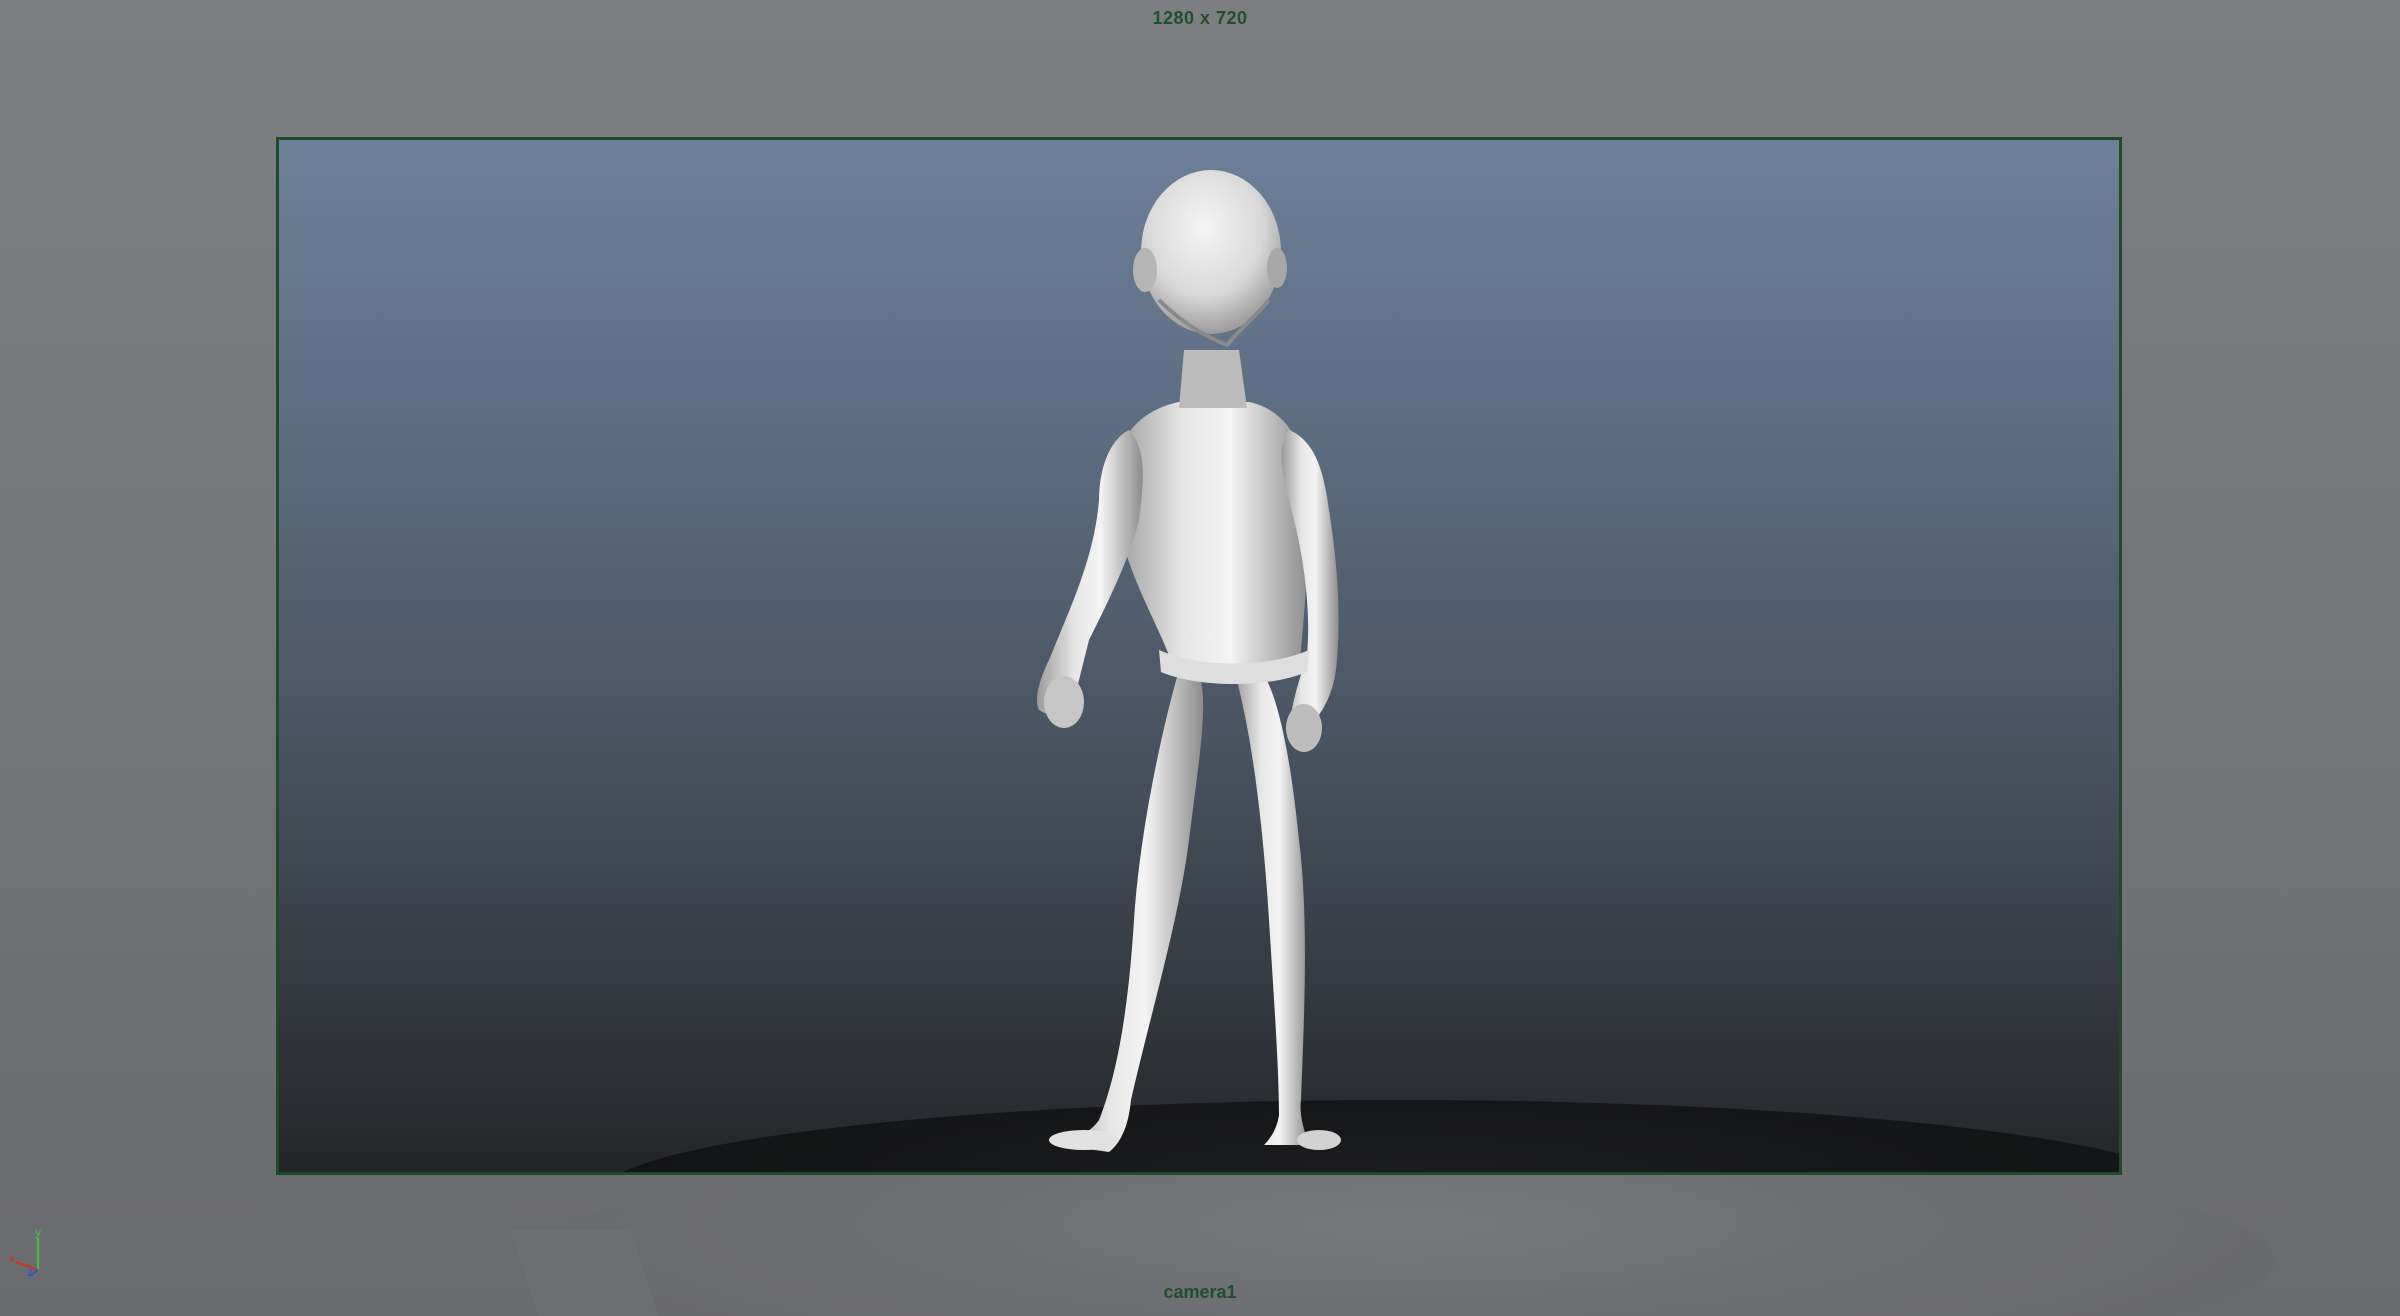  Describe the element at coordinates (25, 1252) in the screenshot. I see `axis-gizmo-icon: y x z` at that location.